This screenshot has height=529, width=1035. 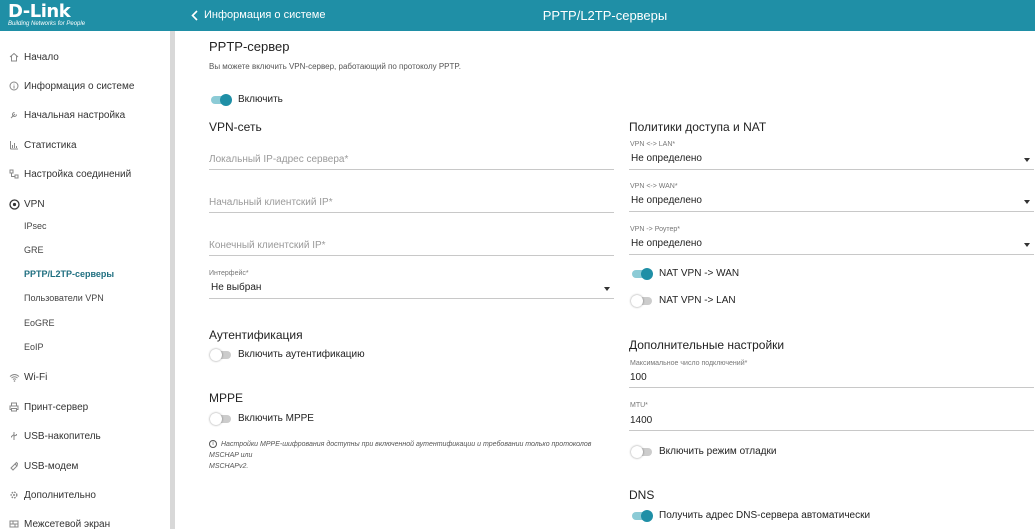 I want to click on sidebar-sub-eoip: EoIP, so click(x=34, y=347).